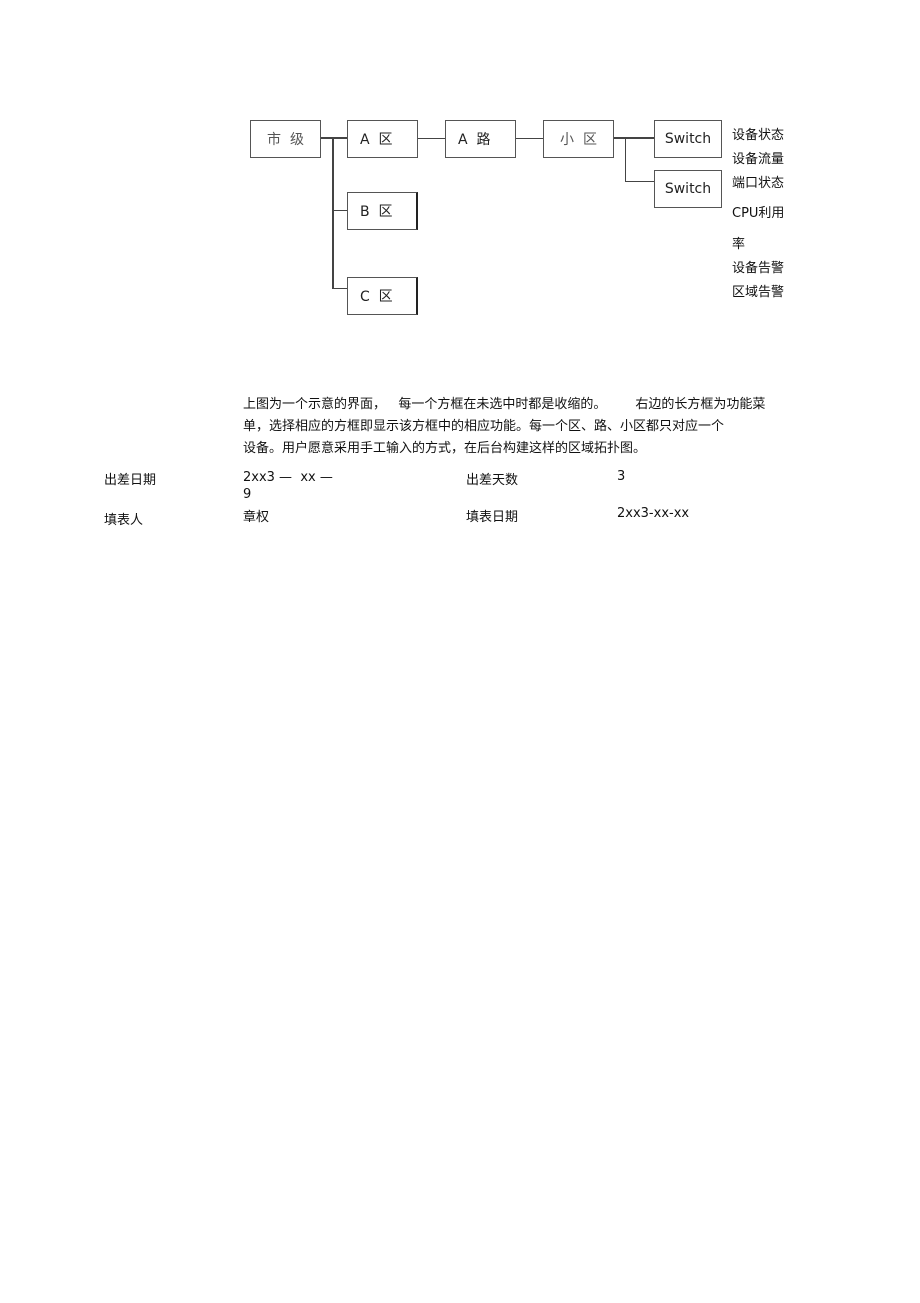 Image resolution: width=920 pixels, height=1303 pixels. I want to click on menu-item-area-alarm: 区域告警, so click(758, 290).